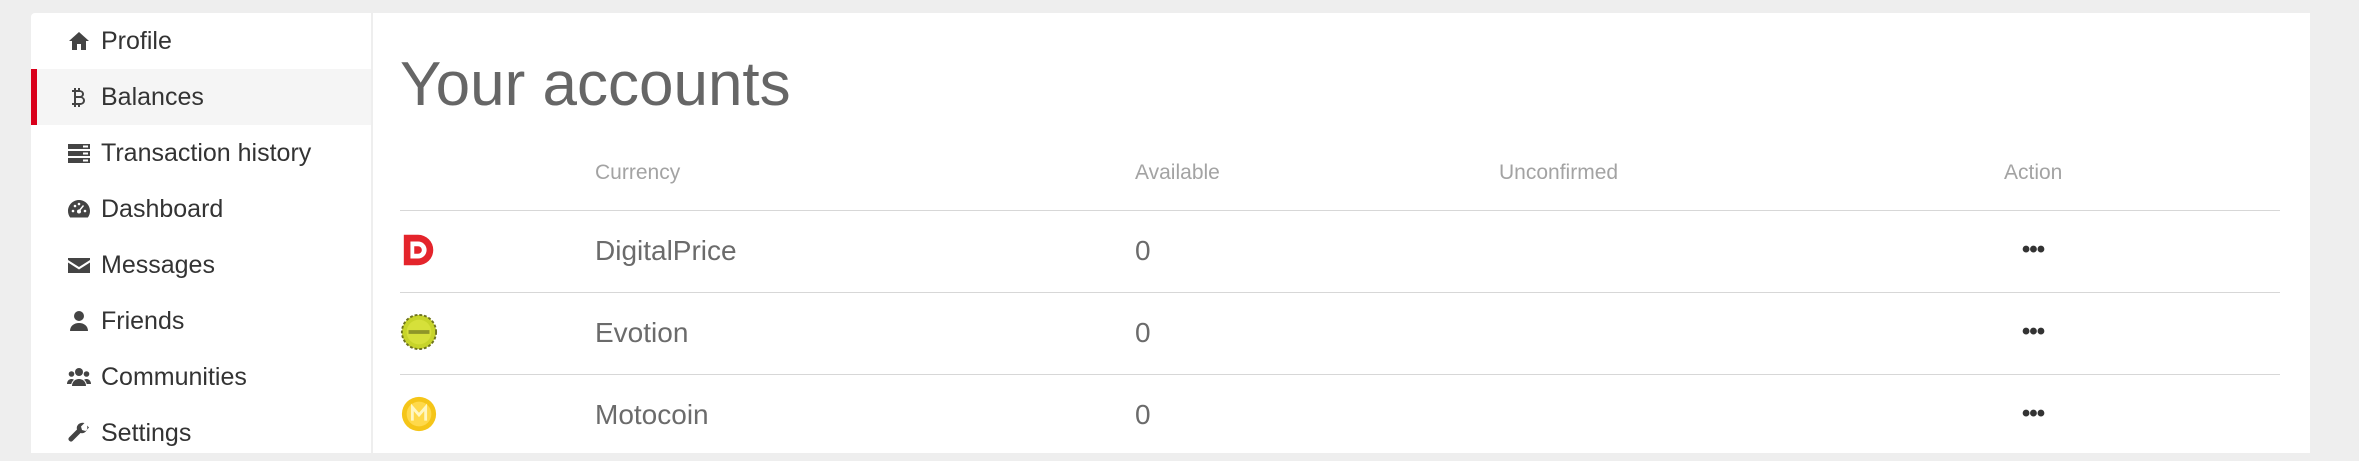 Image resolution: width=2359 pixels, height=461 pixels. Describe the element at coordinates (2033, 172) in the screenshot. I see `column-header-action: Action` at that location.